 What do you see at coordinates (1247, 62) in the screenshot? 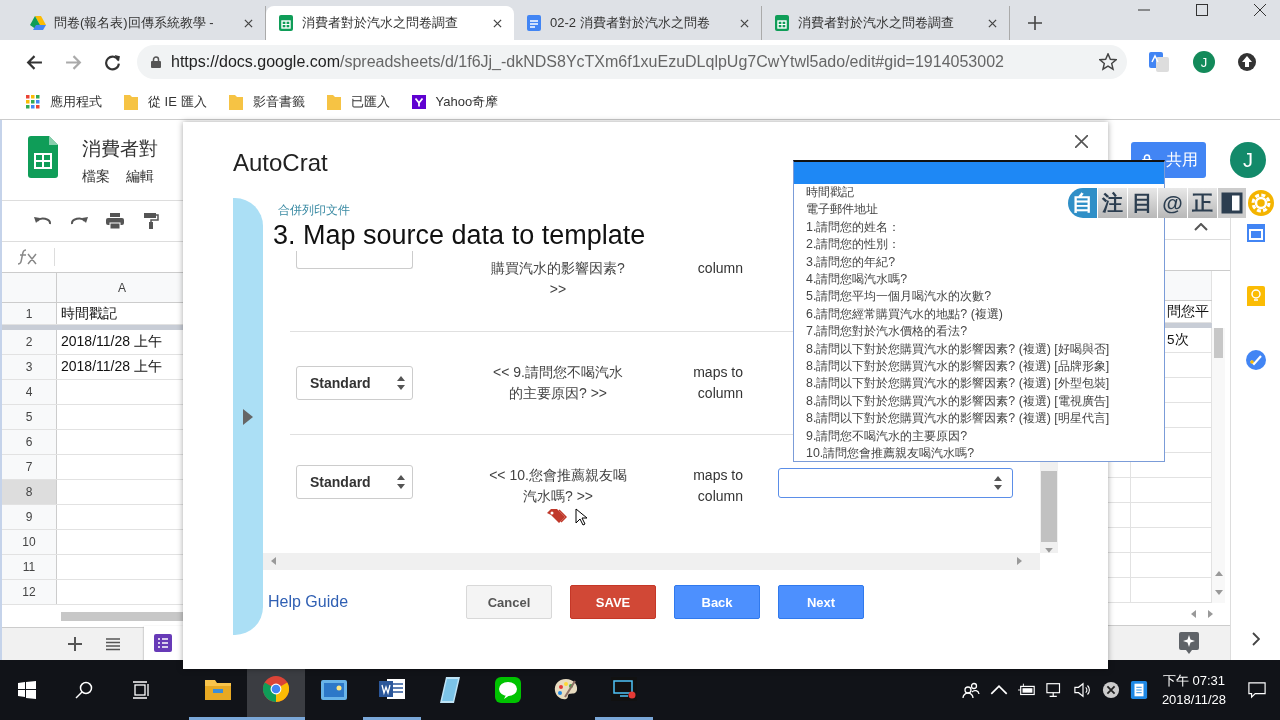
I see `extension-icon` at bounding box center [1247, 62].